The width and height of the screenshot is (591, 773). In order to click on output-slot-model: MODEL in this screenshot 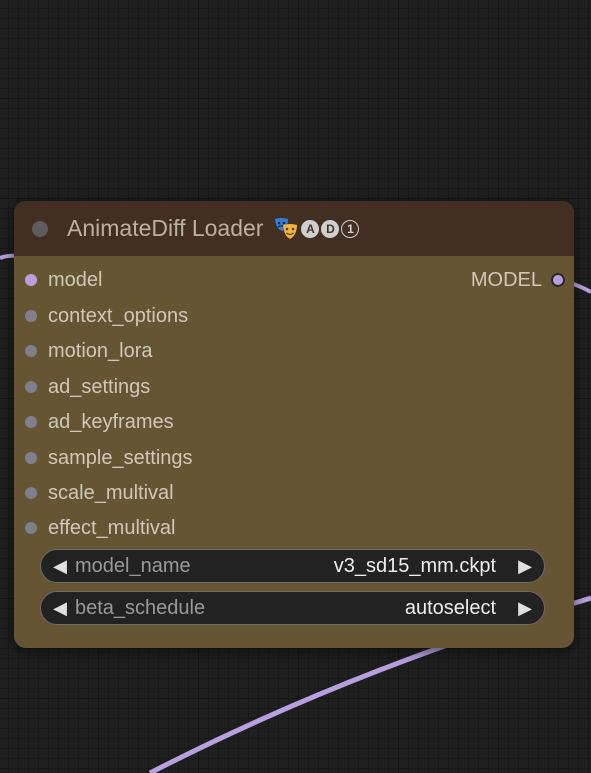, I will do `click(518, 280)`.